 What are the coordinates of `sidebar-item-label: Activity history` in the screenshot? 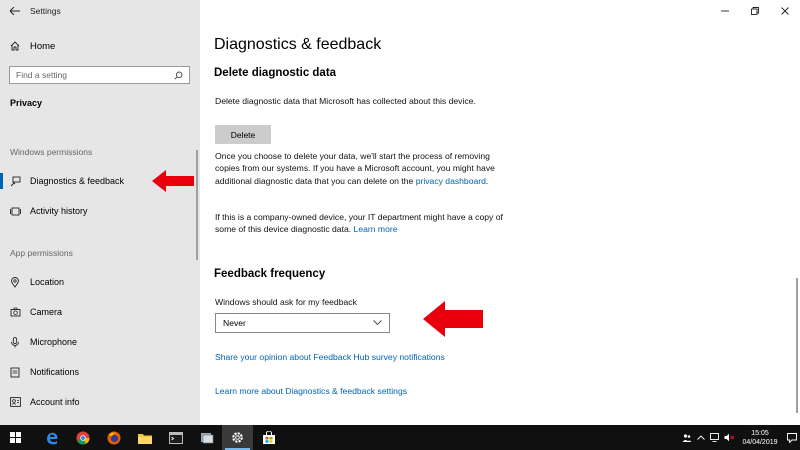 It's located at (59, 211).